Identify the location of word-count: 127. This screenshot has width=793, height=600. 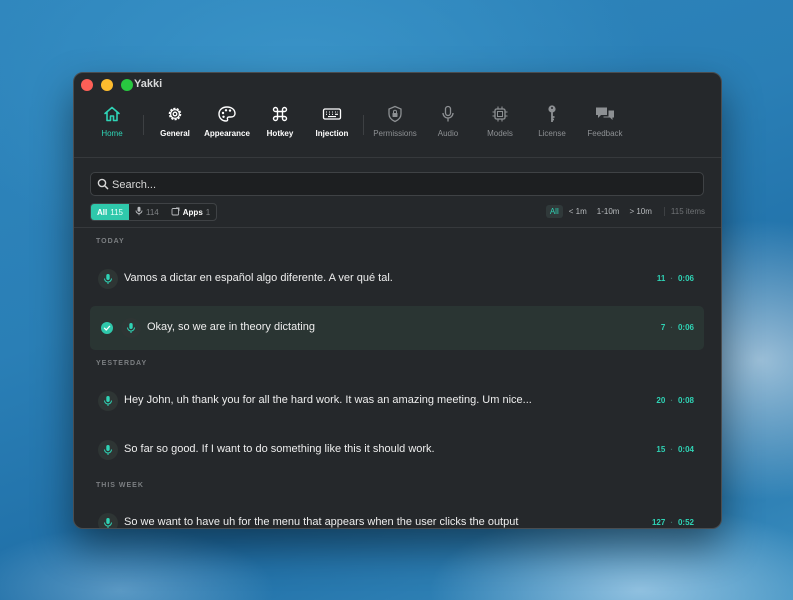
(658, 522).